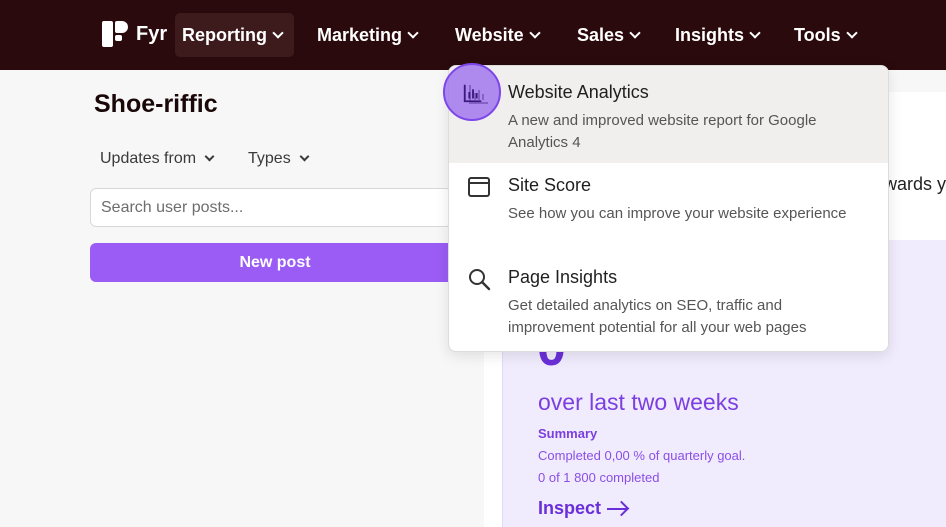 This screenshot has height=527, width=946. Describe the element at coordinates (599, 477) in the screenshot. I see `summary-count-text: 0 of 1 800 completed` at that location.